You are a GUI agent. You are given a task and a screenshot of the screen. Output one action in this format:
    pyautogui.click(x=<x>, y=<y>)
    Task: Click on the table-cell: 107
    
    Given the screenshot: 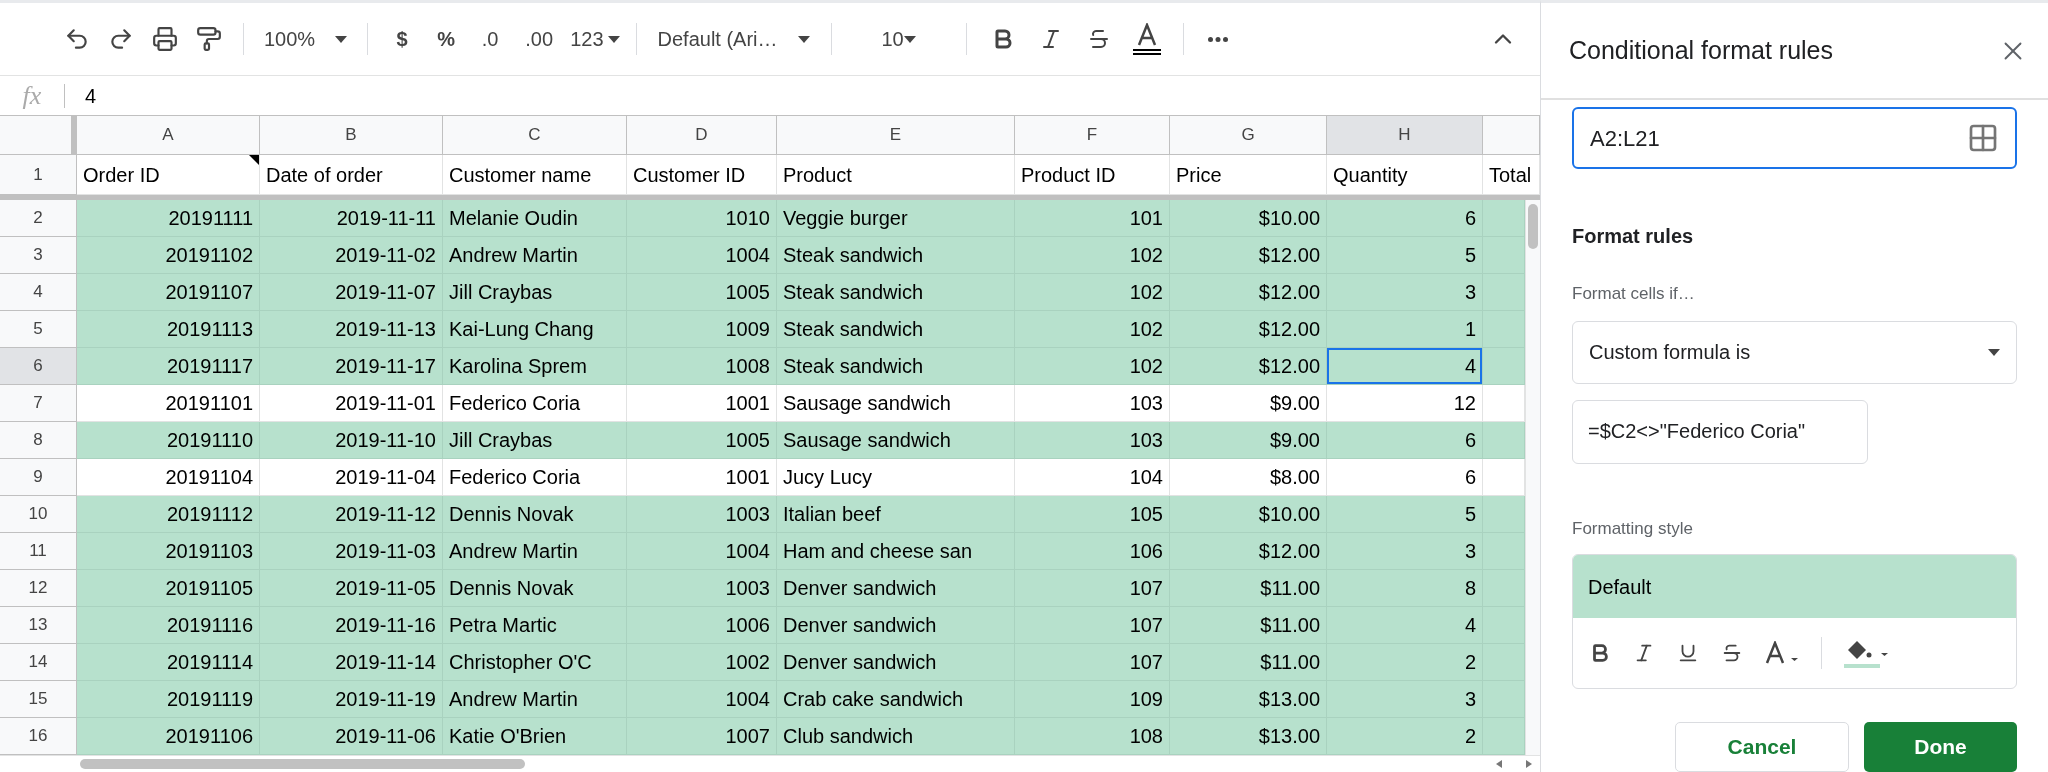 What is the action you would take?
    pyautogui.click(x=1092, y=588)
    